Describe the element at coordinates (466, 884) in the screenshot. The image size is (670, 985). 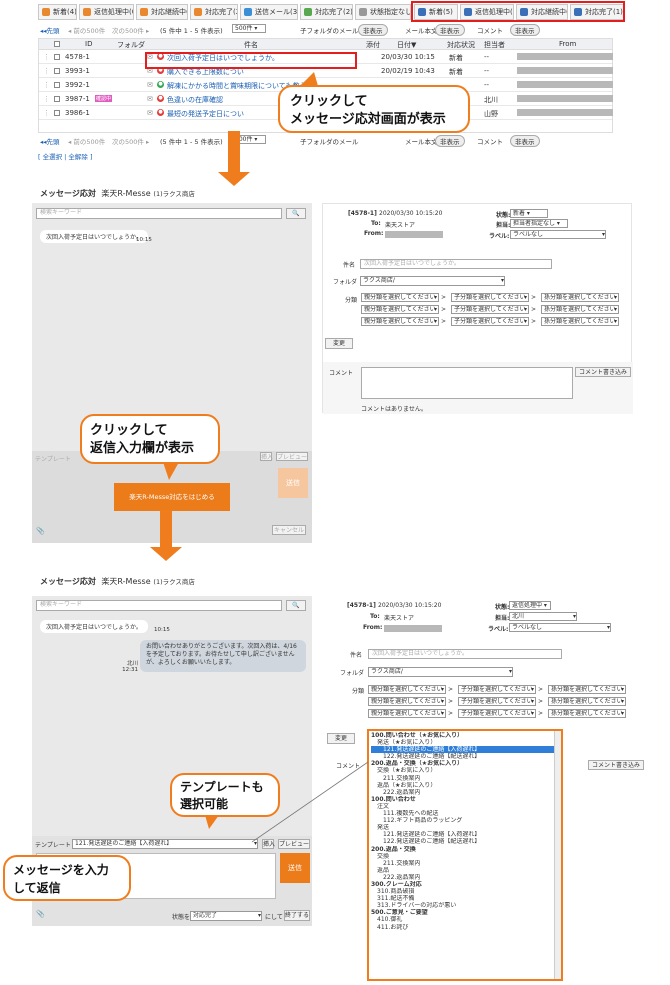
I see `template-option: 300.クレーム対応` at that location.